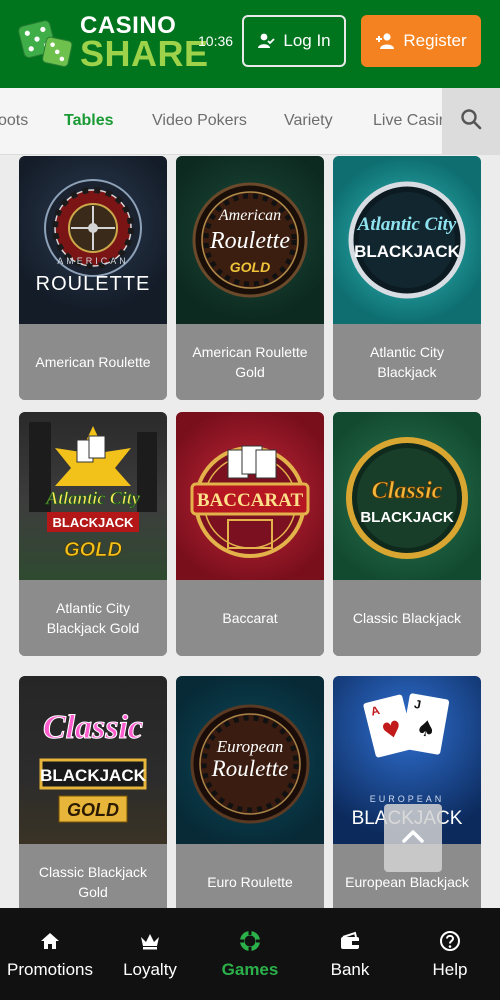 Image resolution: width=500 pixels, height=1000 pixels. What do you see at coordinates (144, 53) in the screenshot?
I see `logo-share-text: SHARE` at bounding box center [144, 53].